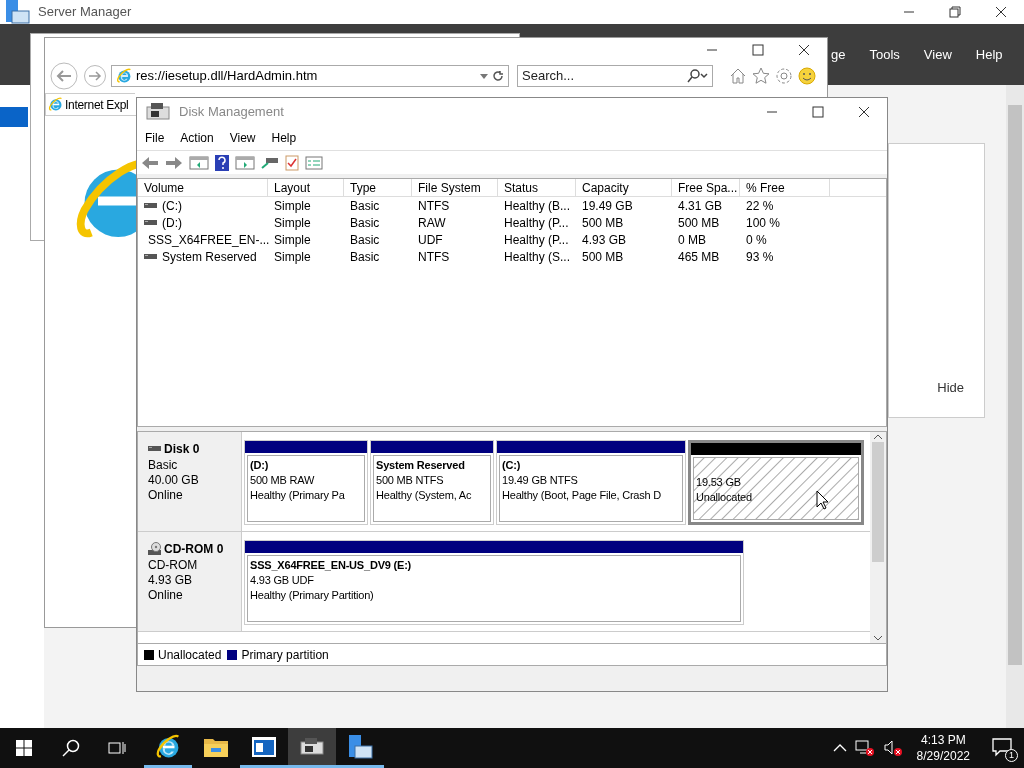  What do you see at coordinates (410, 480) in the screenshot?
I see `partition-size: 500 MB NTFS` at bounding box center [410, 480].